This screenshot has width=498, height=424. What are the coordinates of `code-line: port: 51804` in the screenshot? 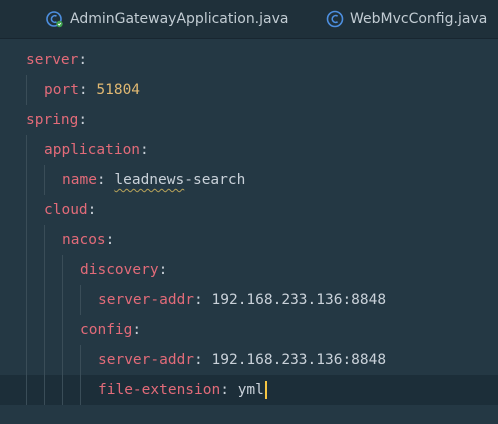 It's located at (92, 90).